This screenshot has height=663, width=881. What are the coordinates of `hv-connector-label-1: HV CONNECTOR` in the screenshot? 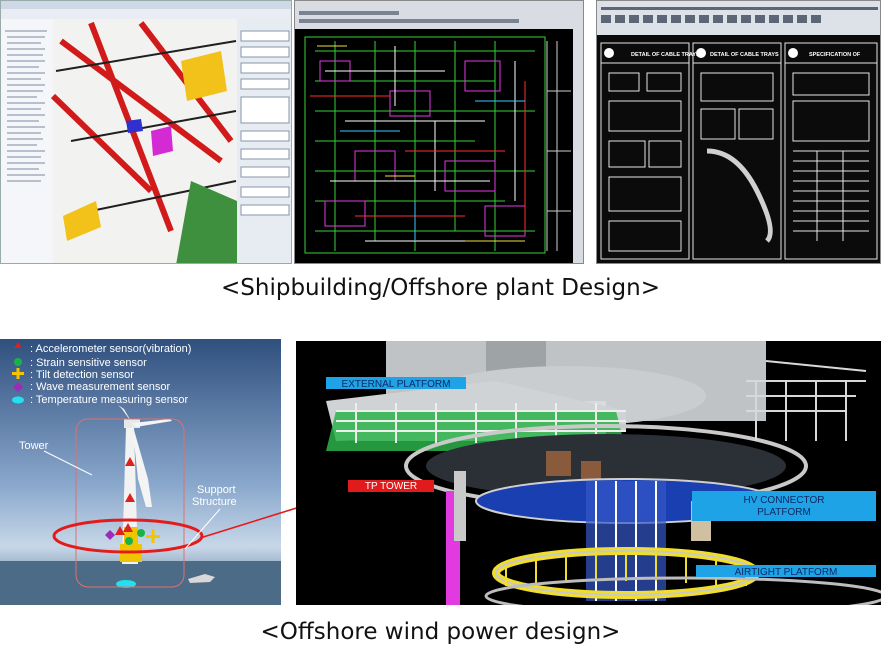 It's located at (784, 500).